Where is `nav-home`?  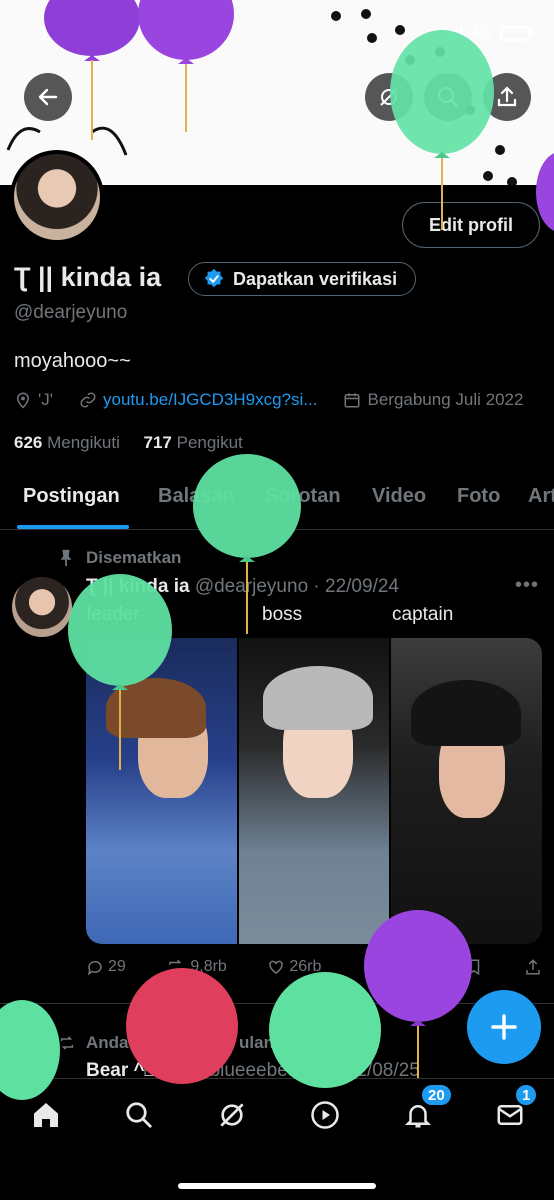
nav-home is located at coordinates (46, 1115).